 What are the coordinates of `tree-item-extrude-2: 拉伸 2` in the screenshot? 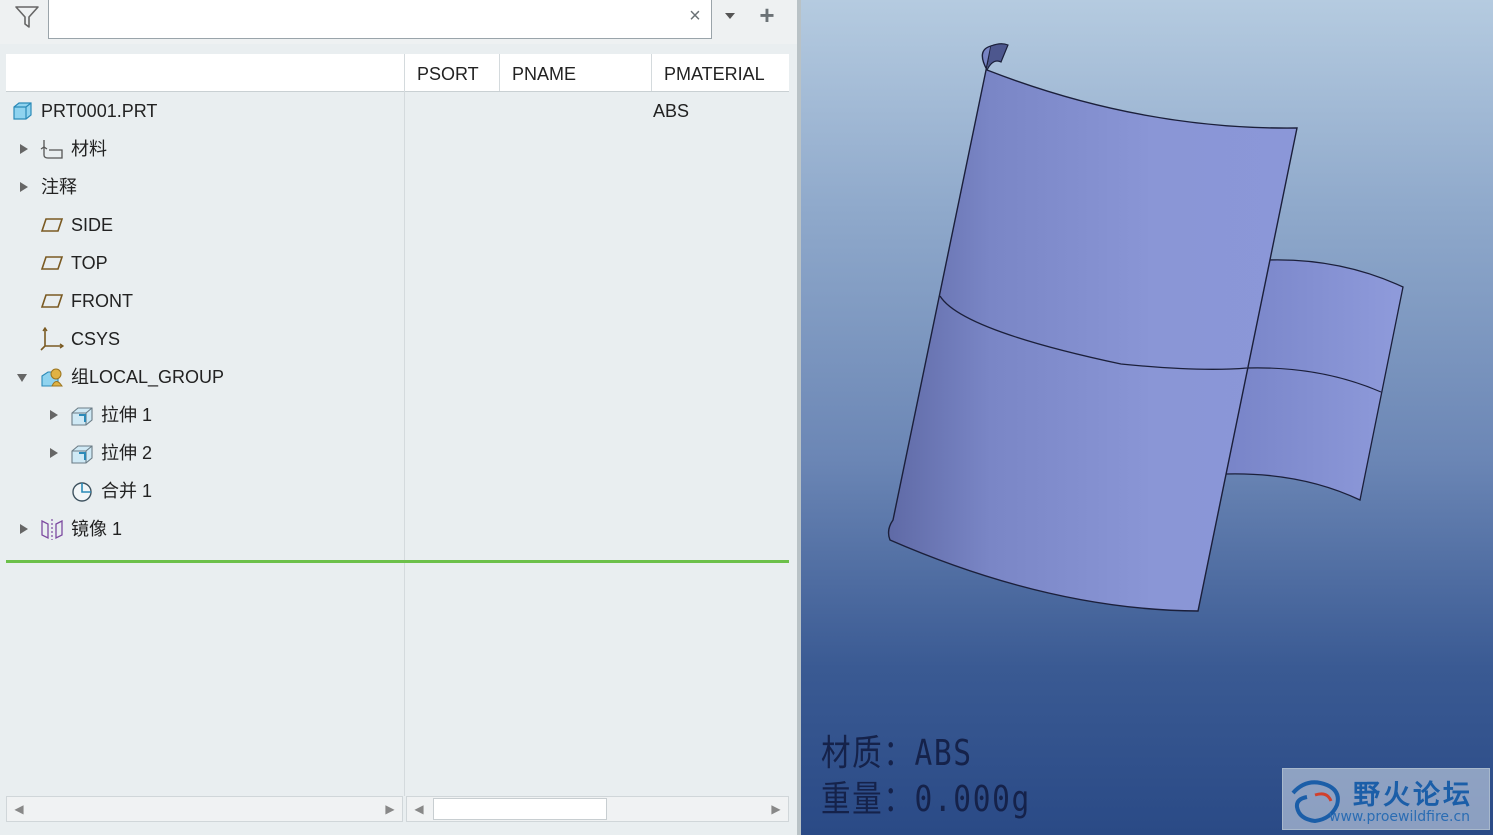 It's located at (395, 453).